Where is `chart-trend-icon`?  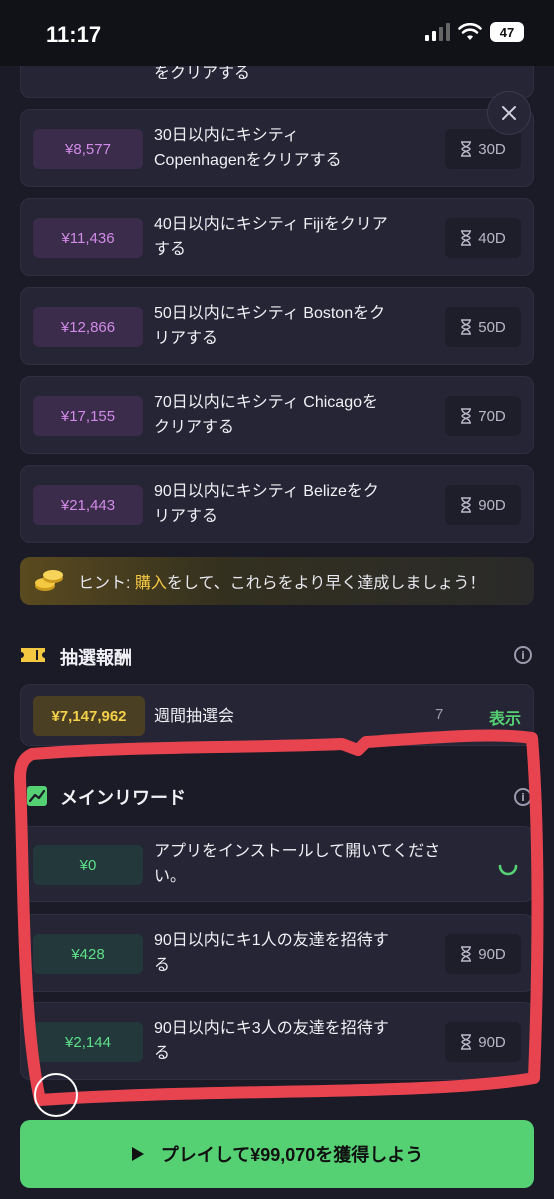 chart-trend-icon is located at coordinates (37, 796).